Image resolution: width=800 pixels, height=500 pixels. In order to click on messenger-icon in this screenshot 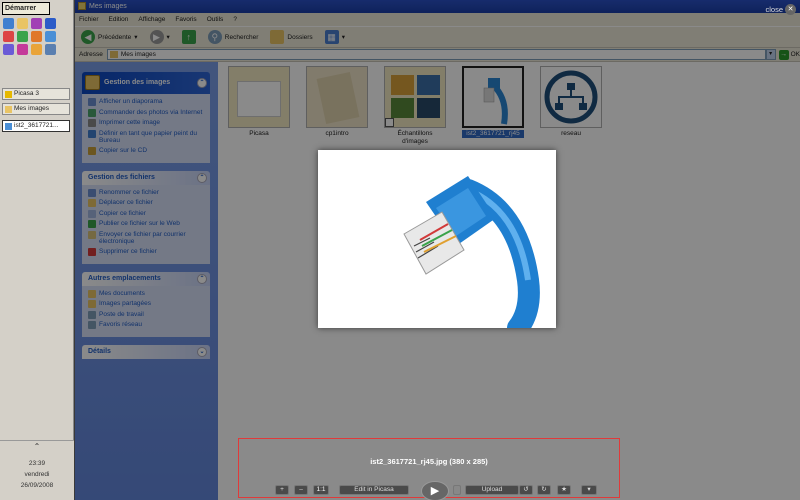, I will do `click(22, 36)`.